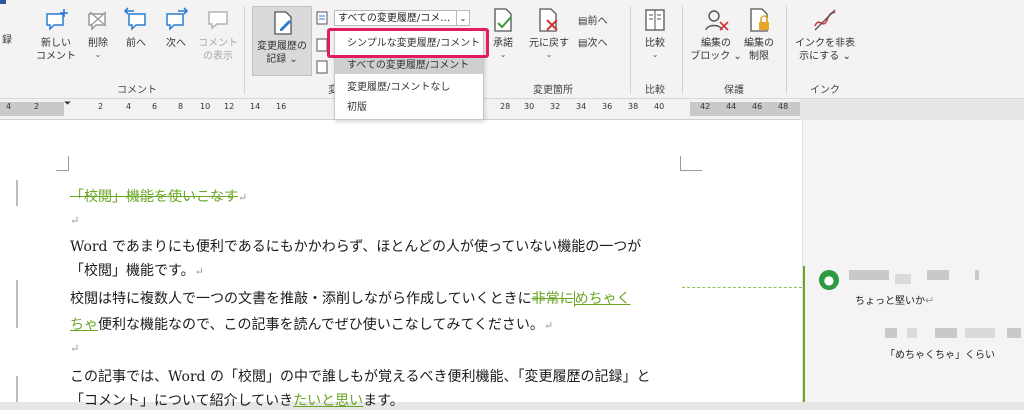 This screenshot has width=1024, height=410. What do you see at coordinates (158, 196) in the screenshot?
I see `doc-title: 「校閲」機能を使いこなす↵` at bounding box center [158, 196].